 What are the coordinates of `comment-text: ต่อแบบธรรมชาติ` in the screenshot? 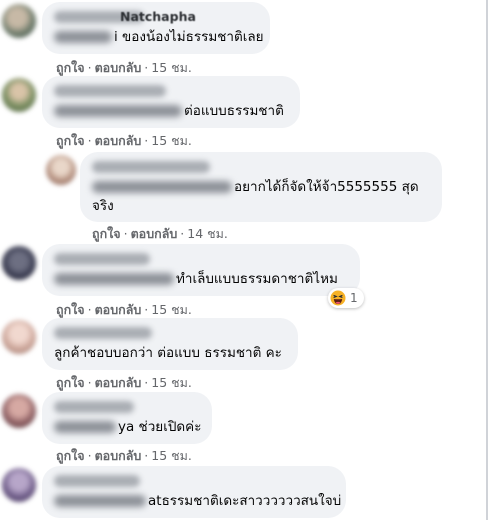 It's located at (234, 111).